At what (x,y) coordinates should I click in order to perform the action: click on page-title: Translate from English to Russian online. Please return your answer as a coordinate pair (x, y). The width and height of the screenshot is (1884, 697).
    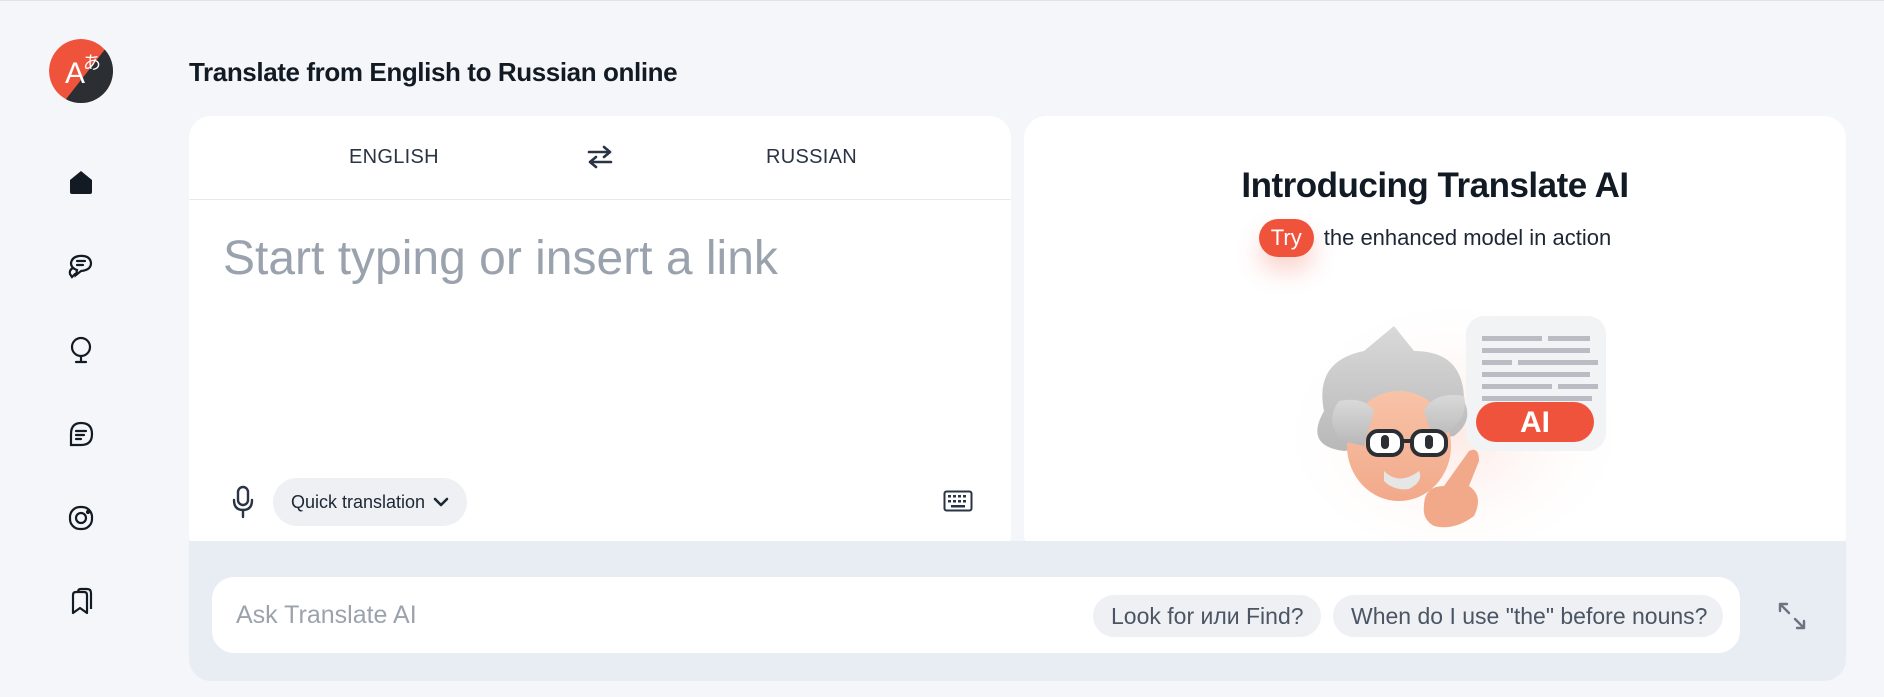
    Looking at the image, I should click on (433, 72).